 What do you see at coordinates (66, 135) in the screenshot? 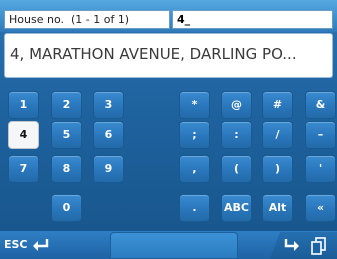
I see `key-5: 5` at bounding box center [66, 135].